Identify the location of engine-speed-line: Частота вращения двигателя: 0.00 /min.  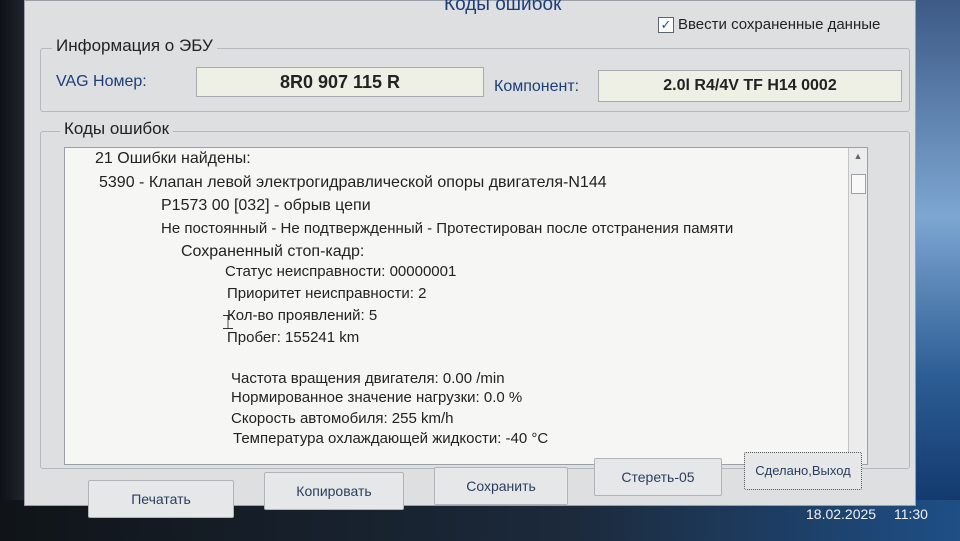
(368, 378).